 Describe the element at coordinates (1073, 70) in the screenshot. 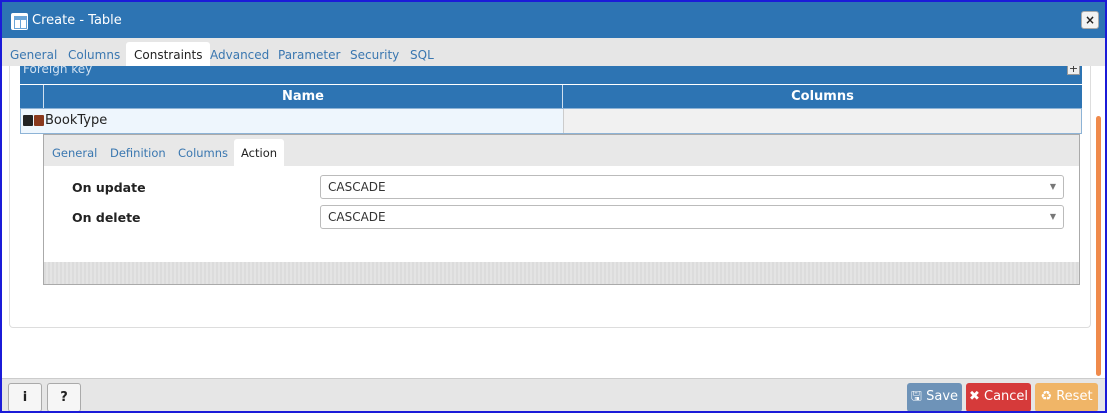

I see `add-foreign-key-button: +` at that location.